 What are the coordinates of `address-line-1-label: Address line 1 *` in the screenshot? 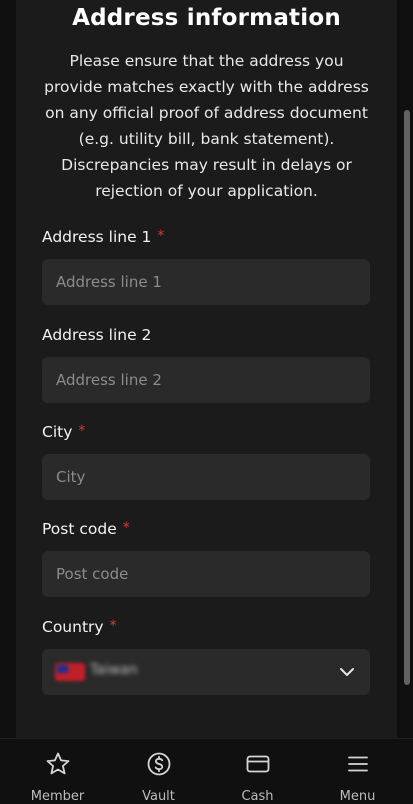 It's located at (103, 237).